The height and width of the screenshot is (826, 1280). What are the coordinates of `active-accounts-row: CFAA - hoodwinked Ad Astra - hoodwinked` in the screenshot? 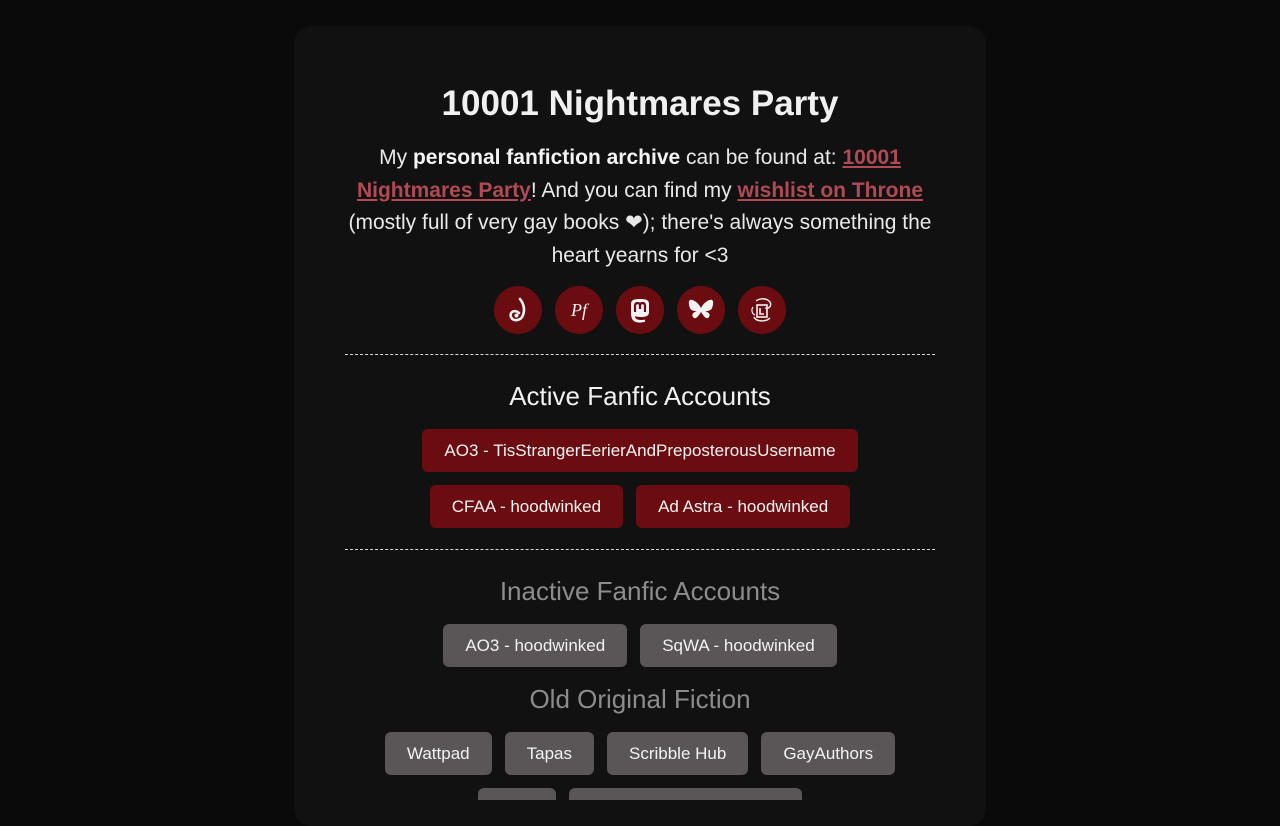 It's located at (640, 506).